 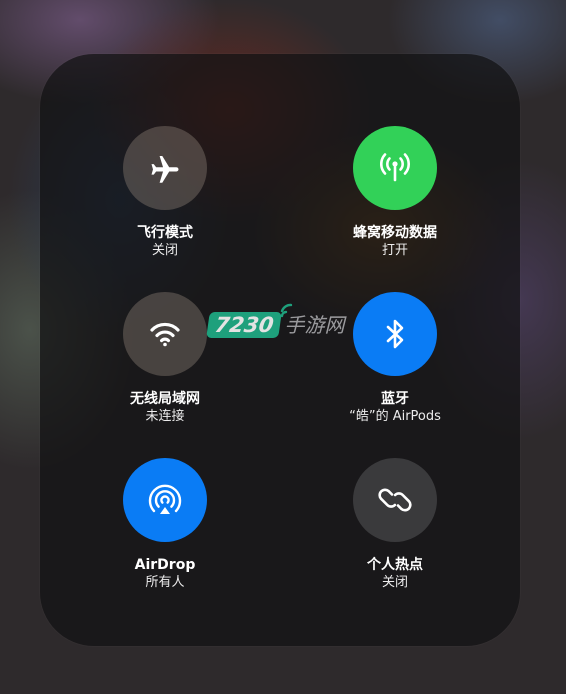 I want to click on airplane-mode-button, so click(x=165, y=168).